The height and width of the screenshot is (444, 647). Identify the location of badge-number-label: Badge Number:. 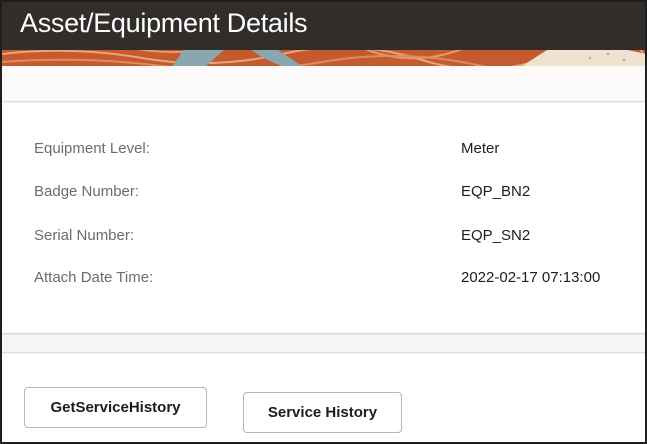
(87, 191).